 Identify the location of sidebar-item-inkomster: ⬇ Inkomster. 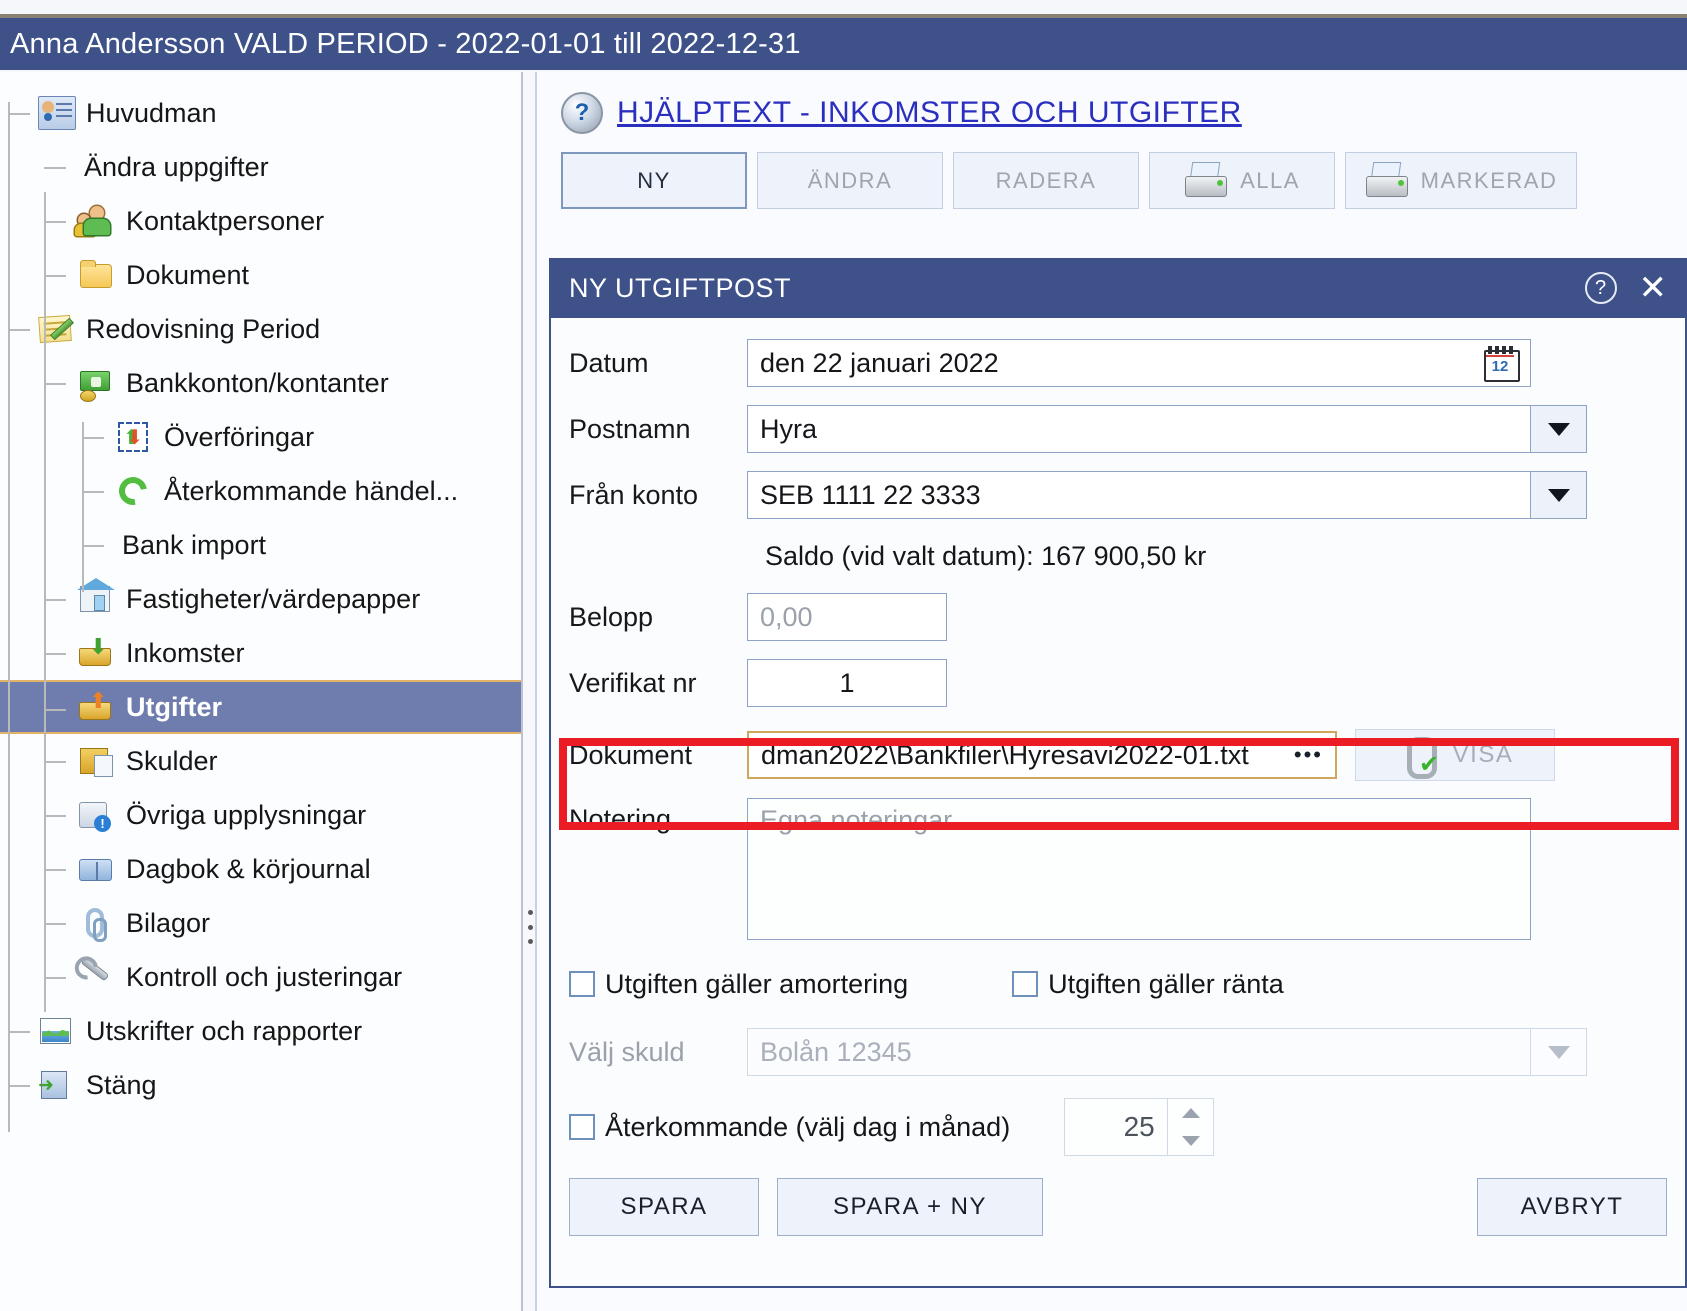
(260, 653).